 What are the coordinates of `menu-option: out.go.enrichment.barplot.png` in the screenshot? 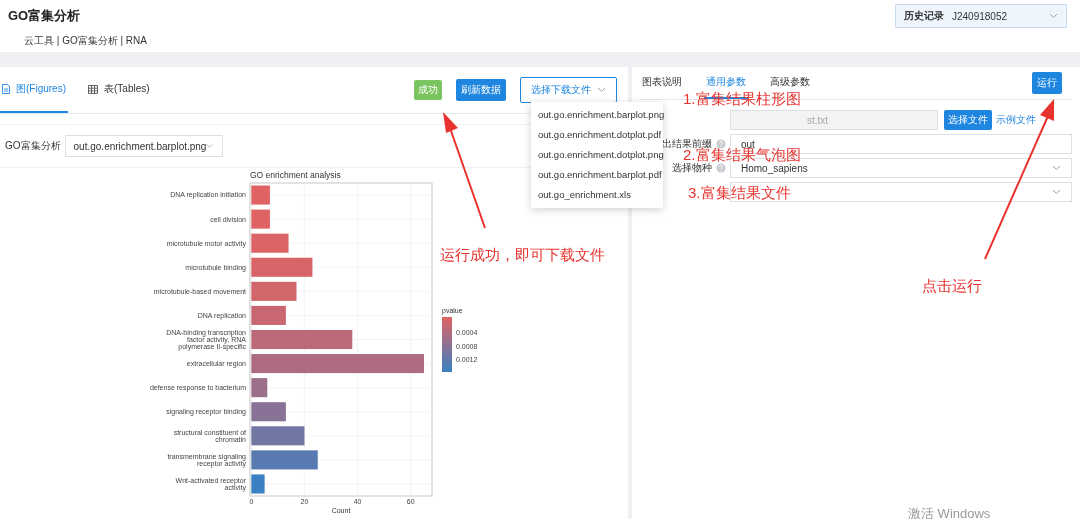 It's located at (597, 115).